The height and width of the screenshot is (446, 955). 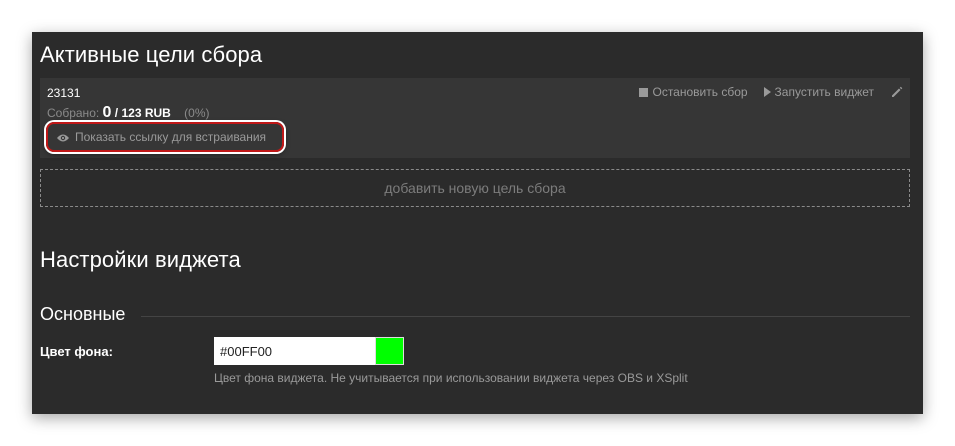 I want to click on eye-icon, so click(x=63, y=137).